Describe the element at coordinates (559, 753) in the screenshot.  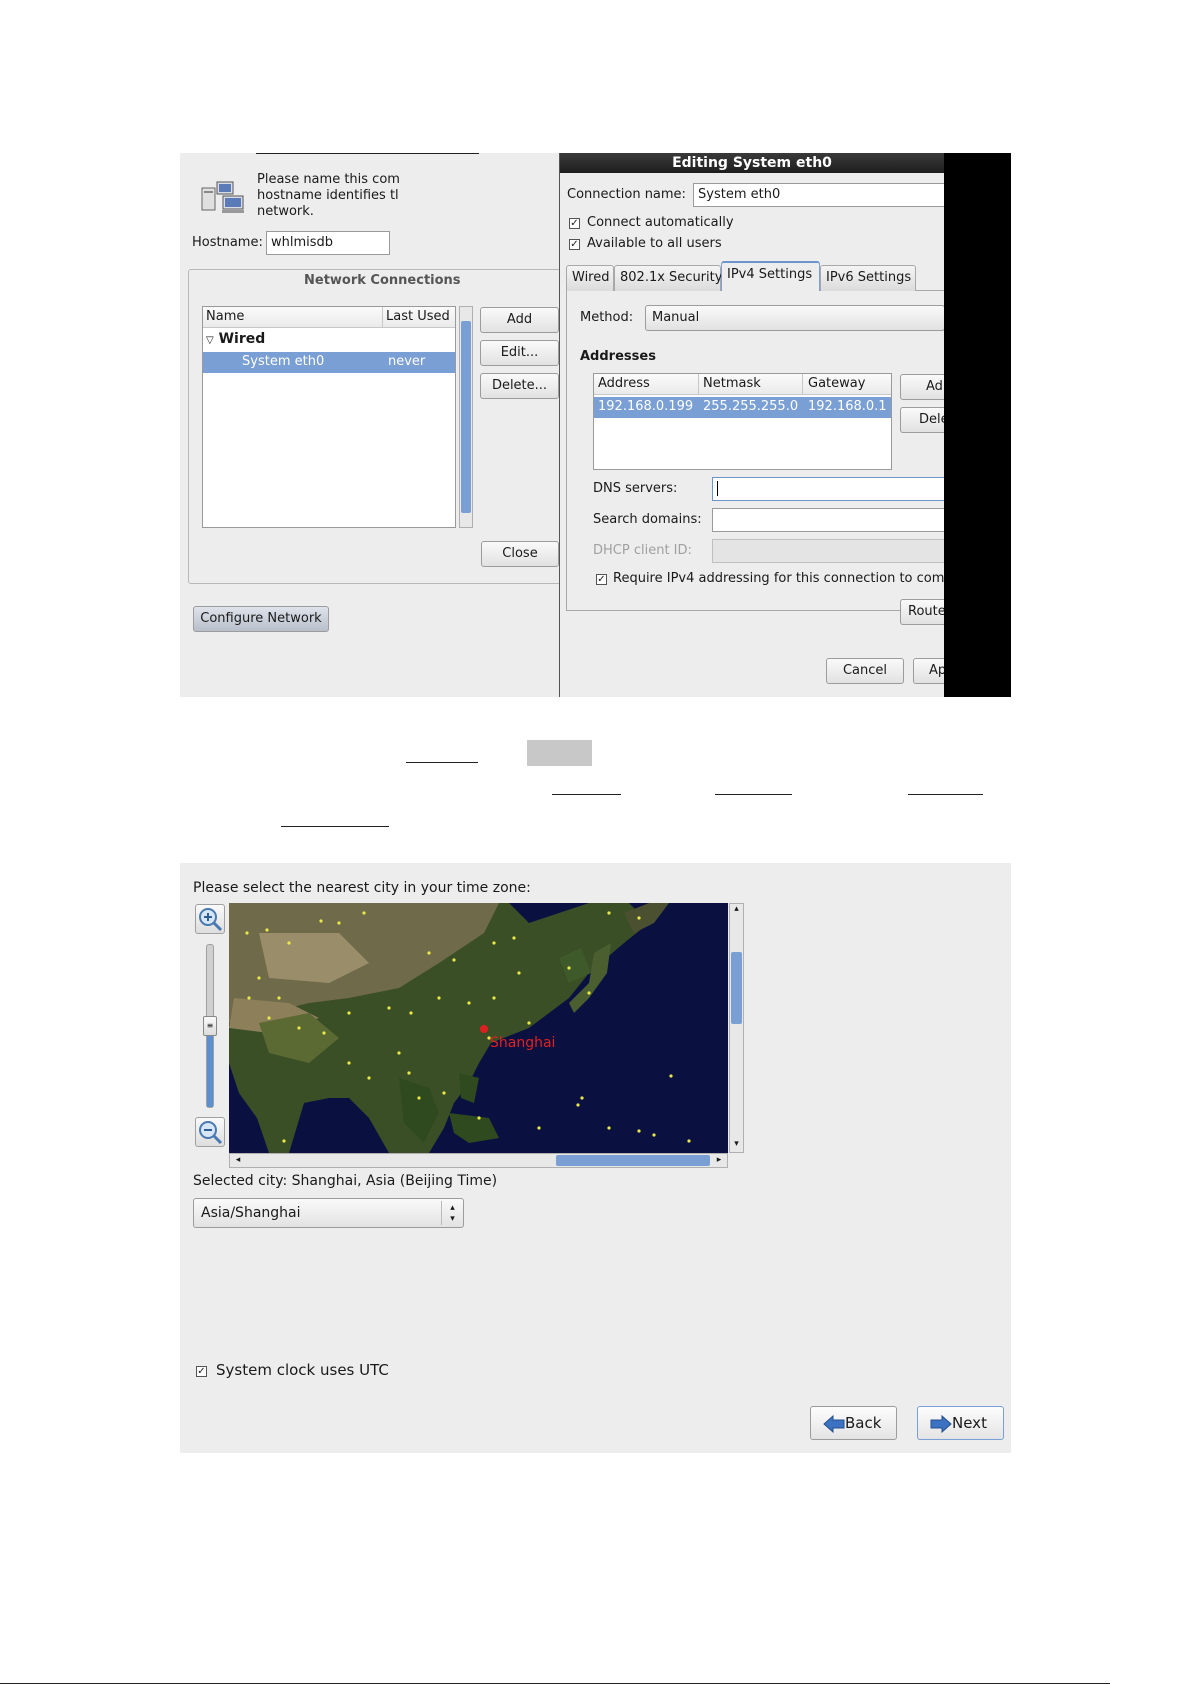
I see `redacted-block` at that location.